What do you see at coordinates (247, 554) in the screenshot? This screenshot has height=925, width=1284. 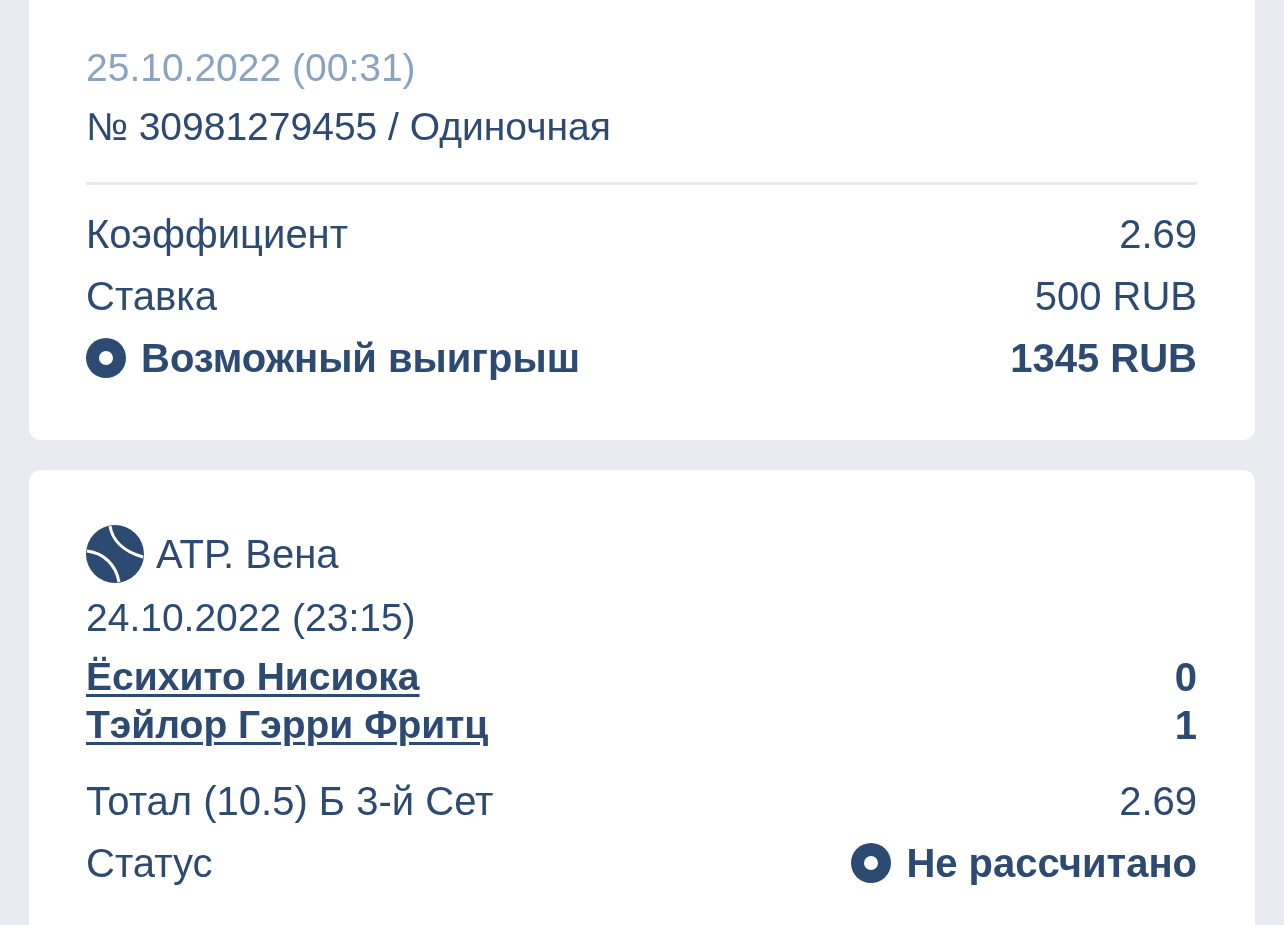 I see `tournament-name: АТР. Вена` at bounding box center [247, 554].